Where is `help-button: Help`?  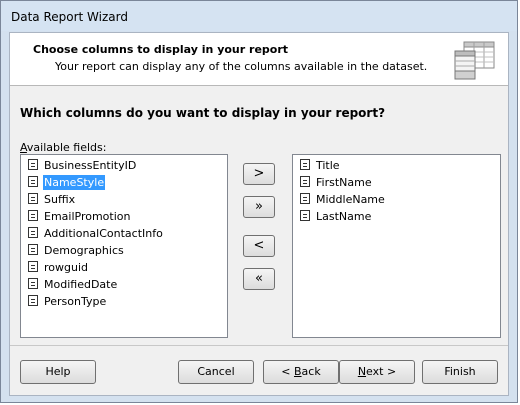 help-button: Help is located at coordinates (58, 372).